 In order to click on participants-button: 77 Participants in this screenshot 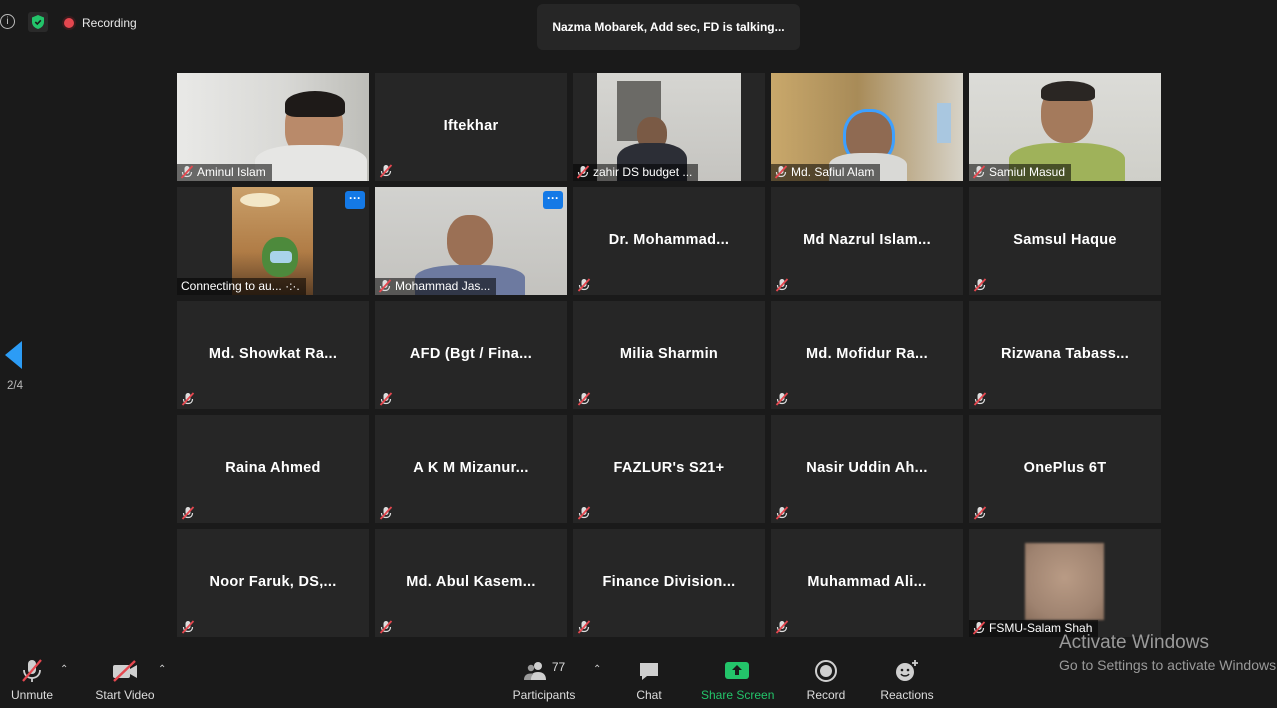, I will do `click(544, 680)`.